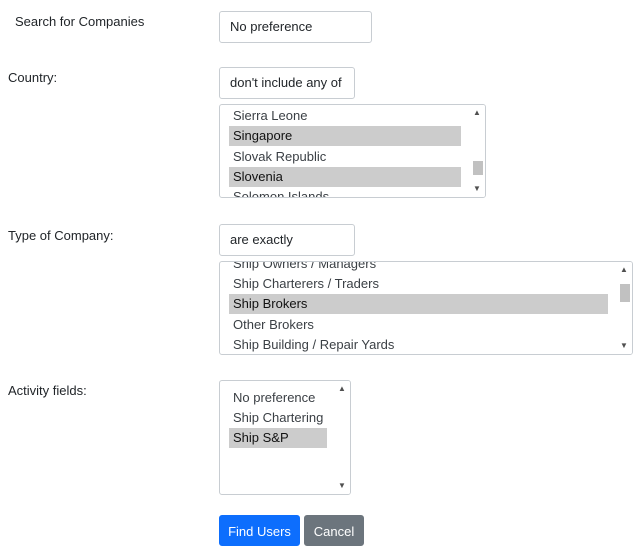 The height and width of the screenshot is (557, 640). I want to click on company-type-option: Ship Charterers / Traders, so click(418, 284).